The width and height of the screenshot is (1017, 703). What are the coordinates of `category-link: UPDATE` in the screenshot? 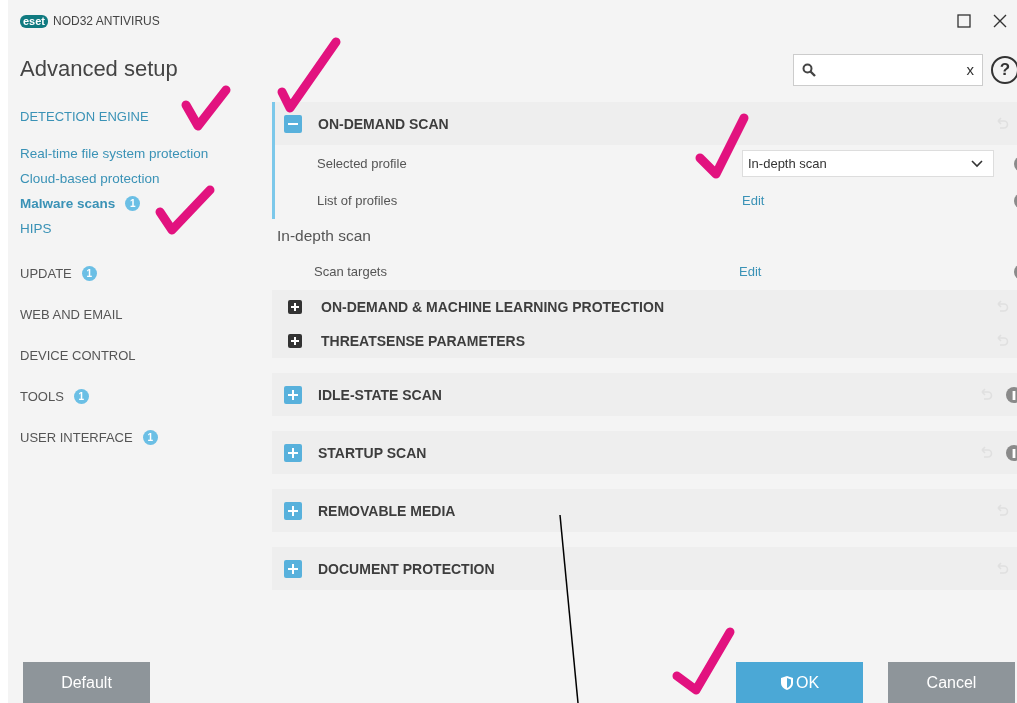 It's located at (46, 273).